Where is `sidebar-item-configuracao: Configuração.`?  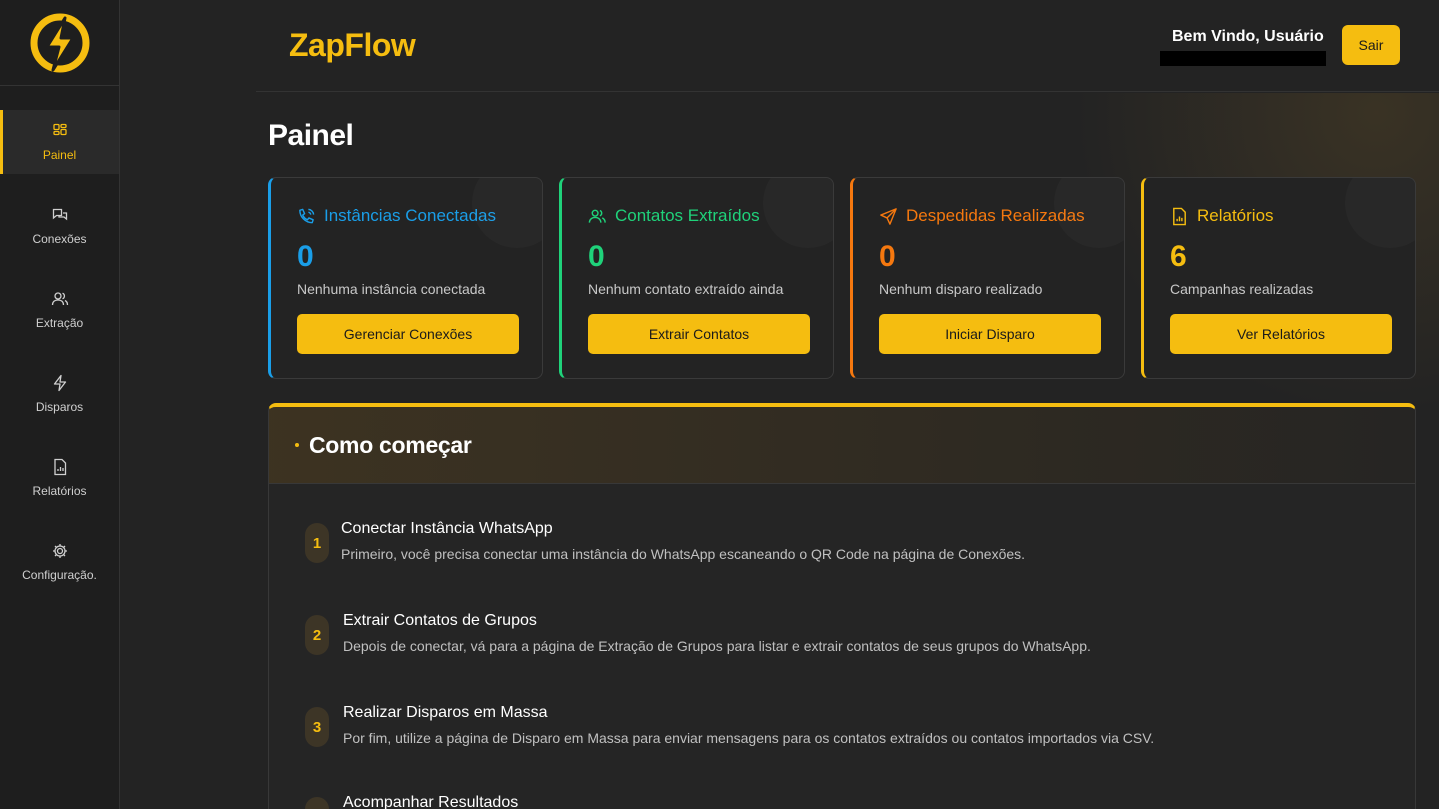
sidebar-item-configuracao: Configuração. is located at coordinates (59, 562).